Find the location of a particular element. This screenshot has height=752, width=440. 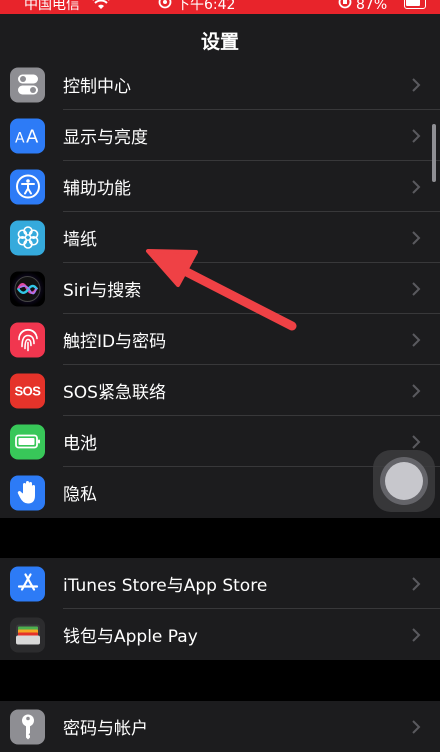

text-size-icon: AA is located at coordinates (27, 135).